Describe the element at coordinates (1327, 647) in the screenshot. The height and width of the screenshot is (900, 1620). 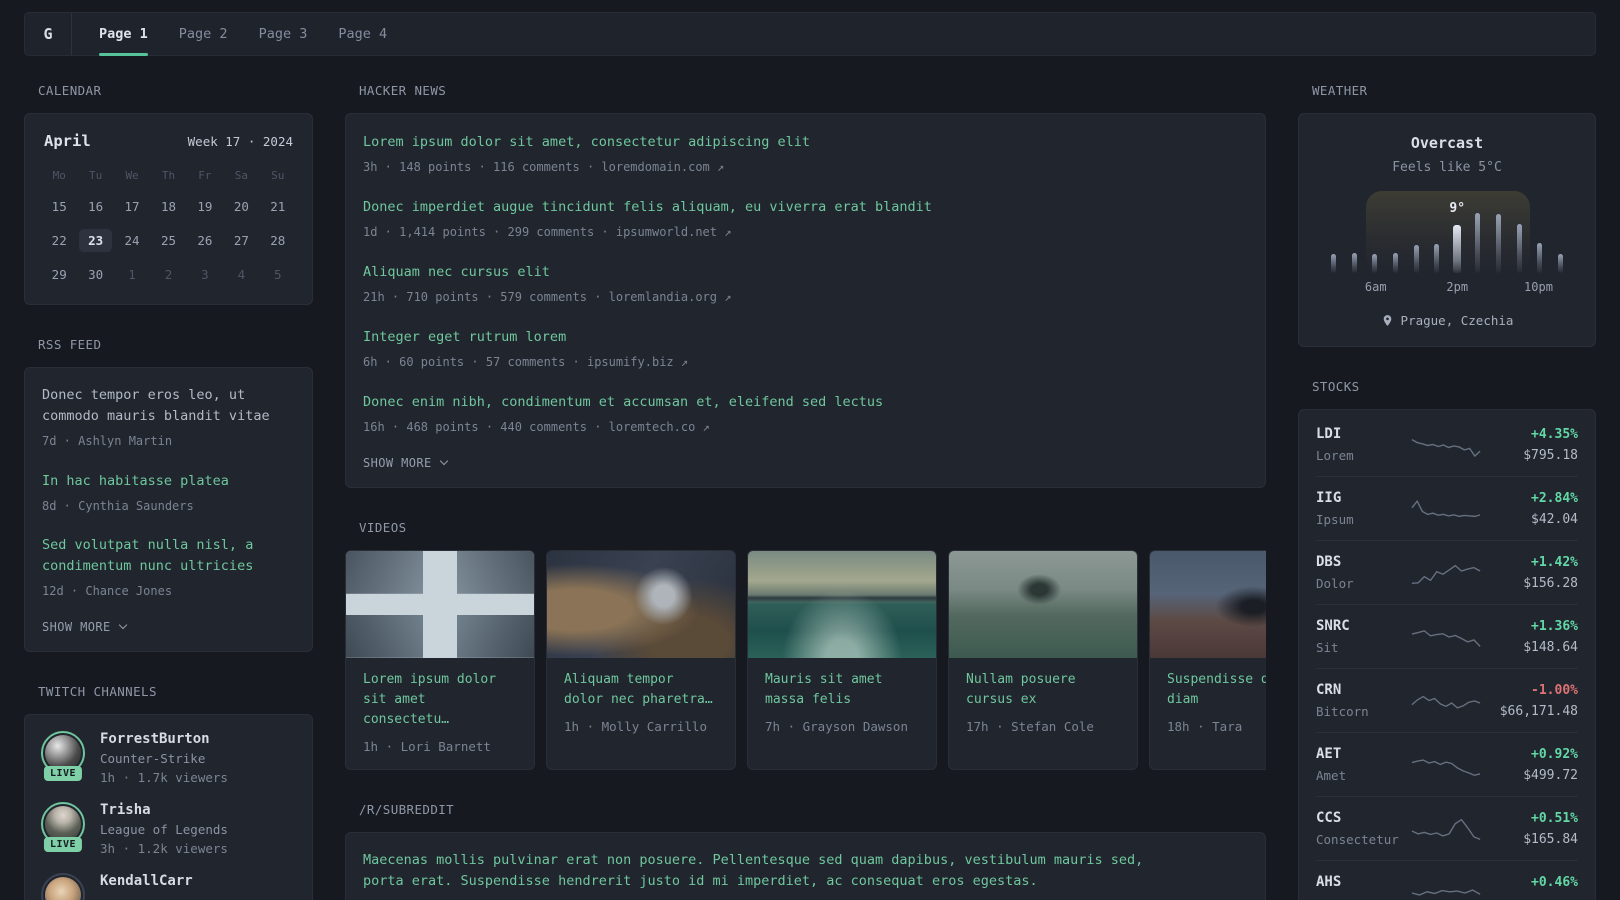
I see `stock-name: Sit` at that location.